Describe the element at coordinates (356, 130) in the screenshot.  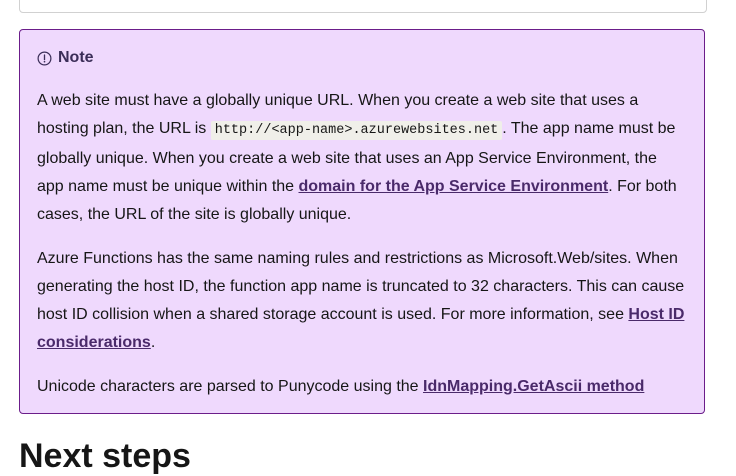
I see `url-code: http://<app-name>.azurewebsites.net` at that location.